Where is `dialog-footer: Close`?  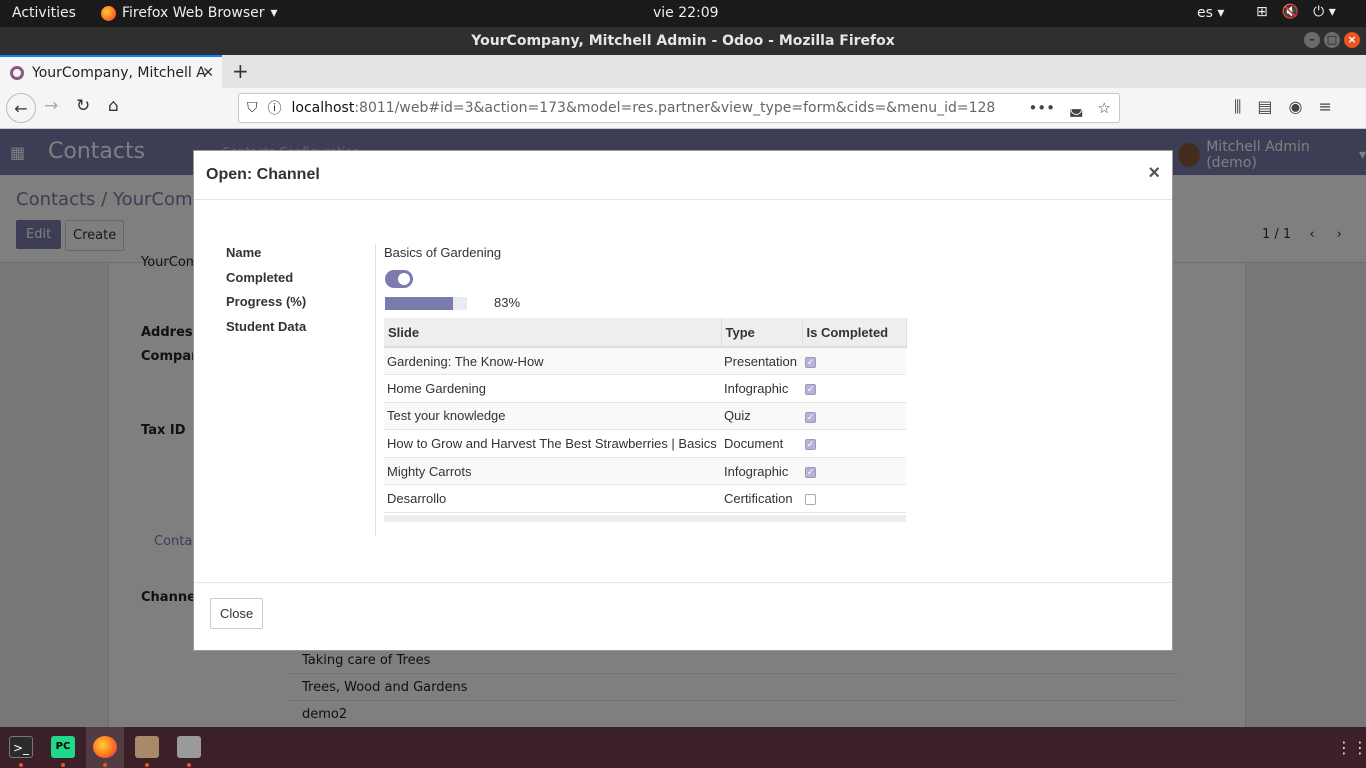
dialog-footer: Close is located at coordinates (683, 616).